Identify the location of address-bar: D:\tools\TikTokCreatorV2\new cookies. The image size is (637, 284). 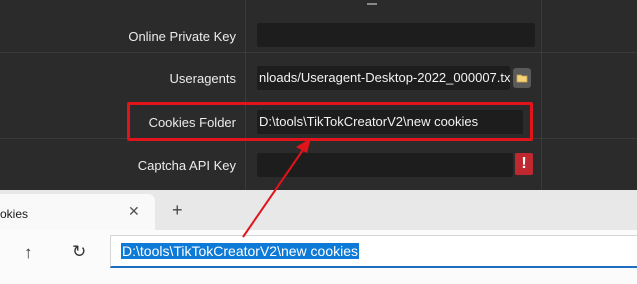
(373, 251).